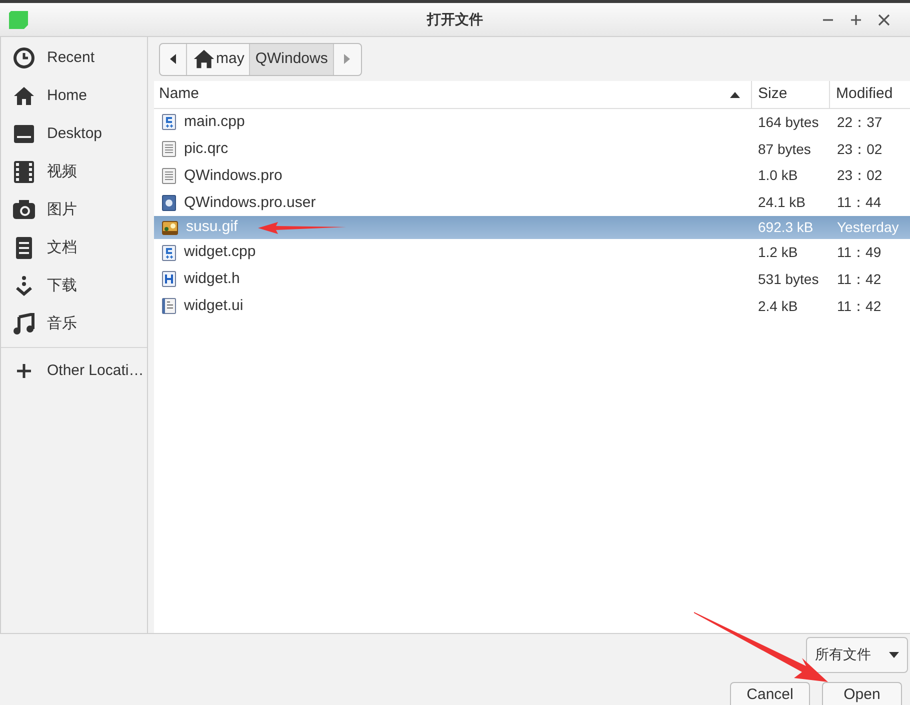  What do you see at coordinates (532, 202) in the screenshot?
I see `file-row: QWindows.pro.user 24.1 kB 11：44` at bounding box center [532, 202].